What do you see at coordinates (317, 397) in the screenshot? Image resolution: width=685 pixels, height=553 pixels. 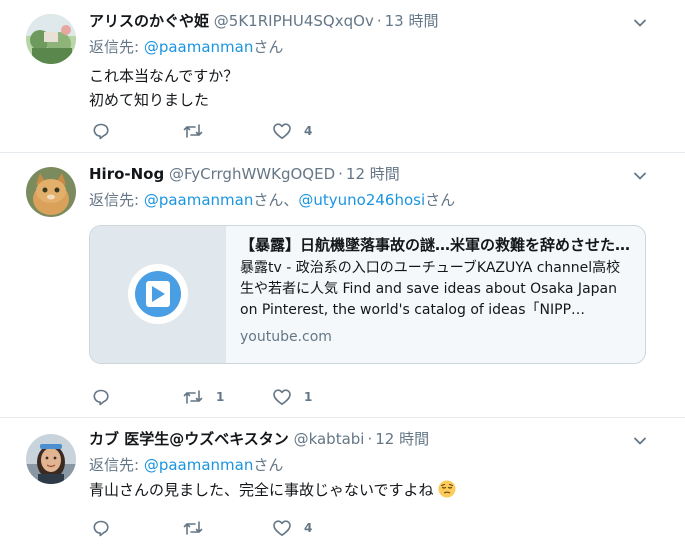 I see `like-button: 1` at bounding box center [317, 397].